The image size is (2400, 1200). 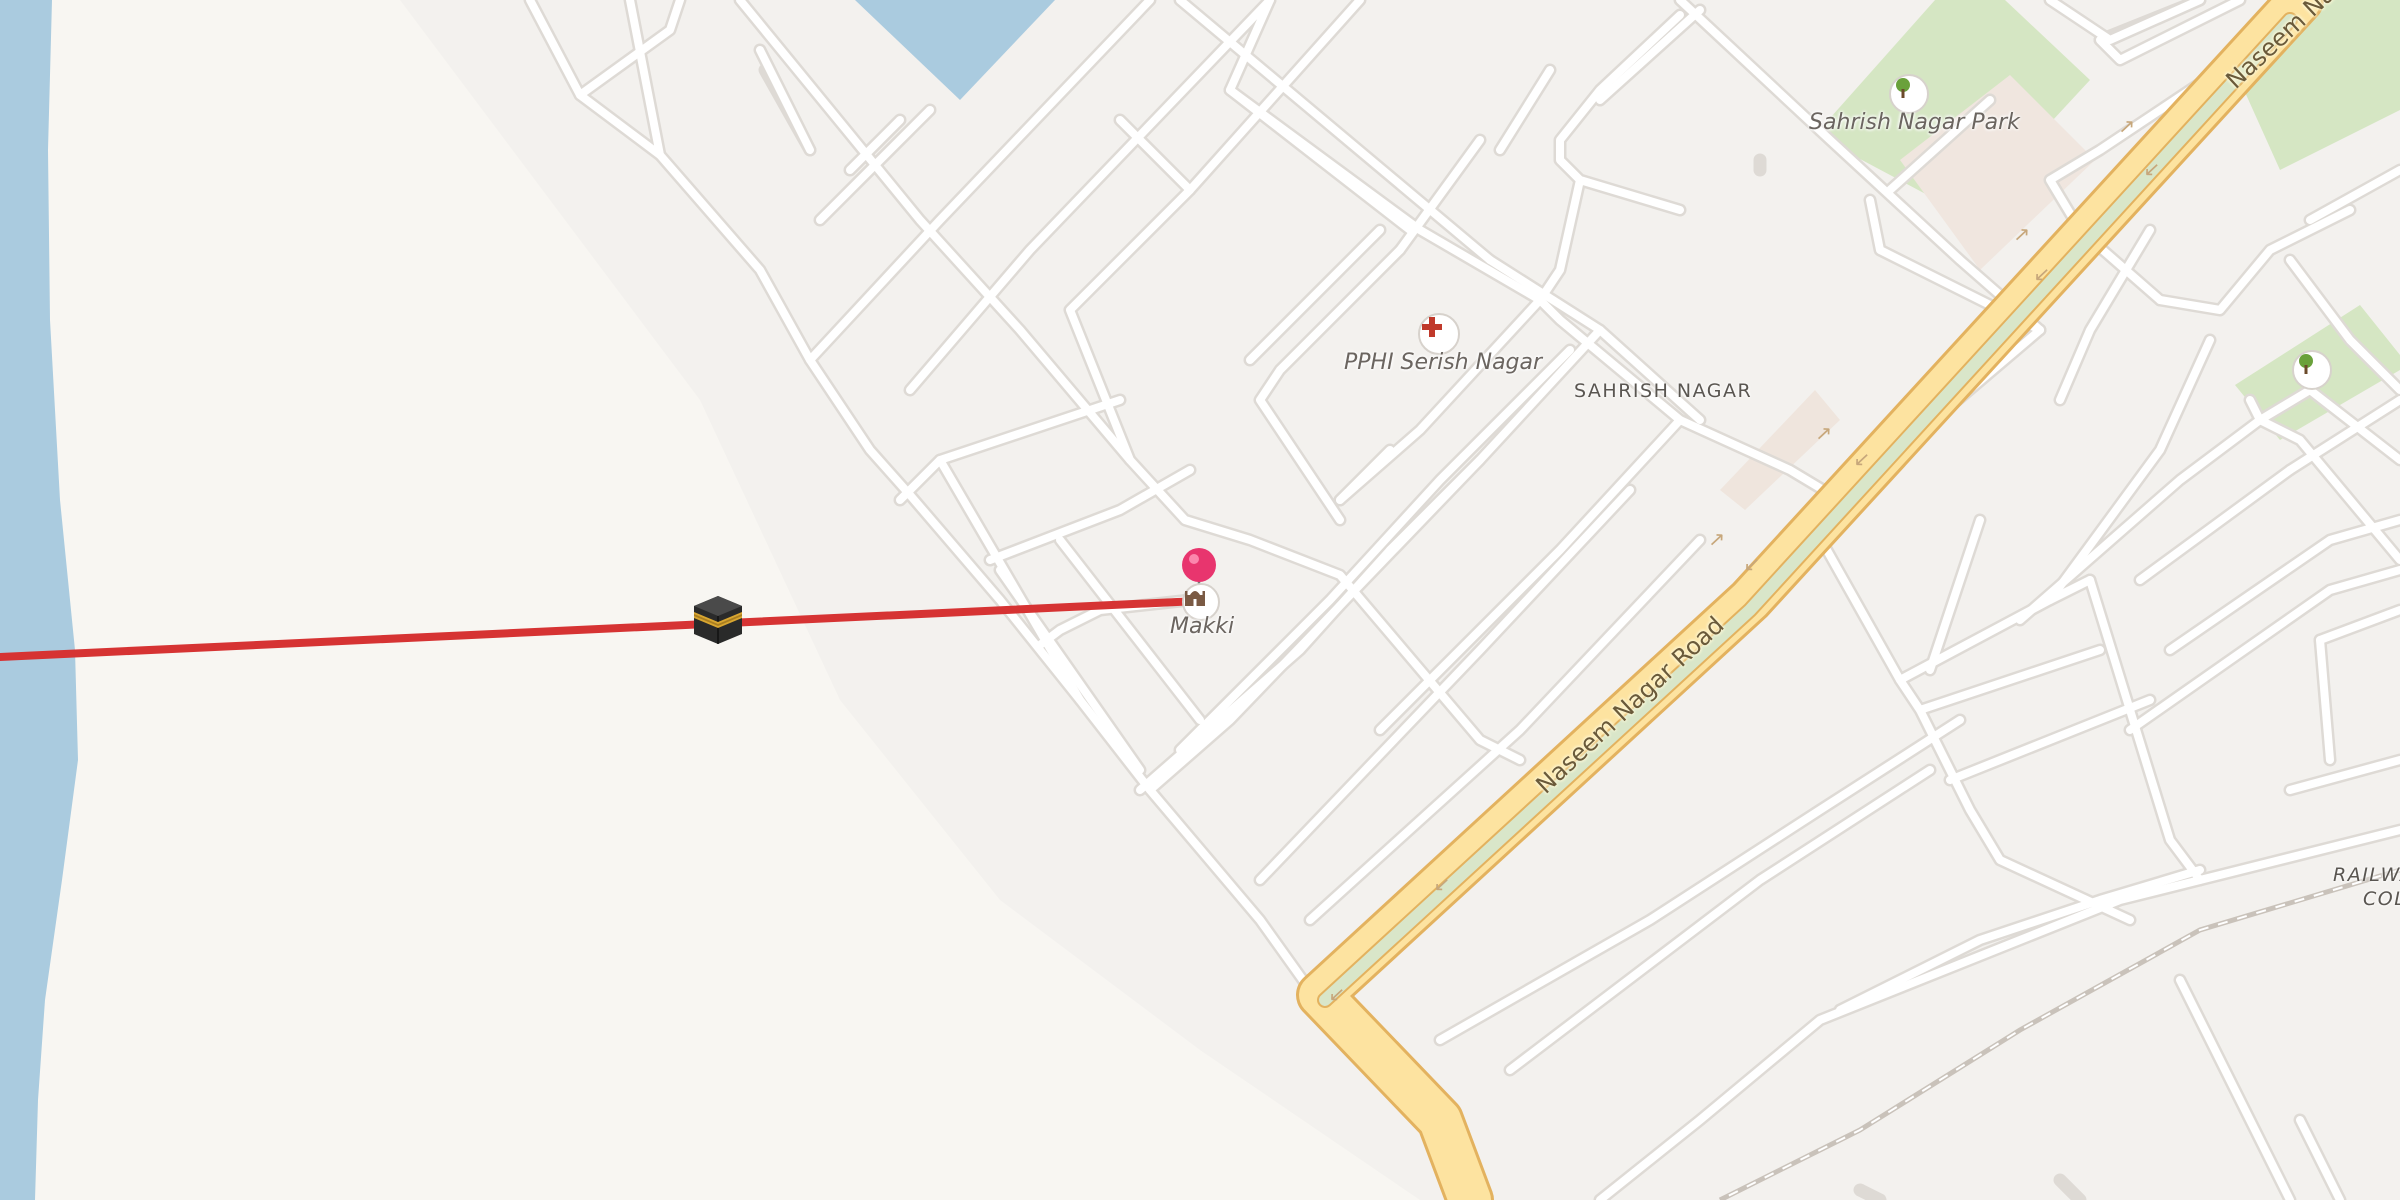 I want to click on kaaba-icon, so click(x=718, y=620).